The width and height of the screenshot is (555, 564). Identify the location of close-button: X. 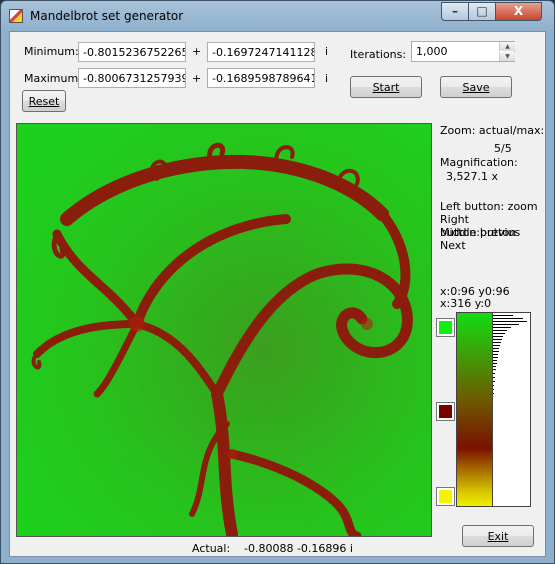
(518, 11).